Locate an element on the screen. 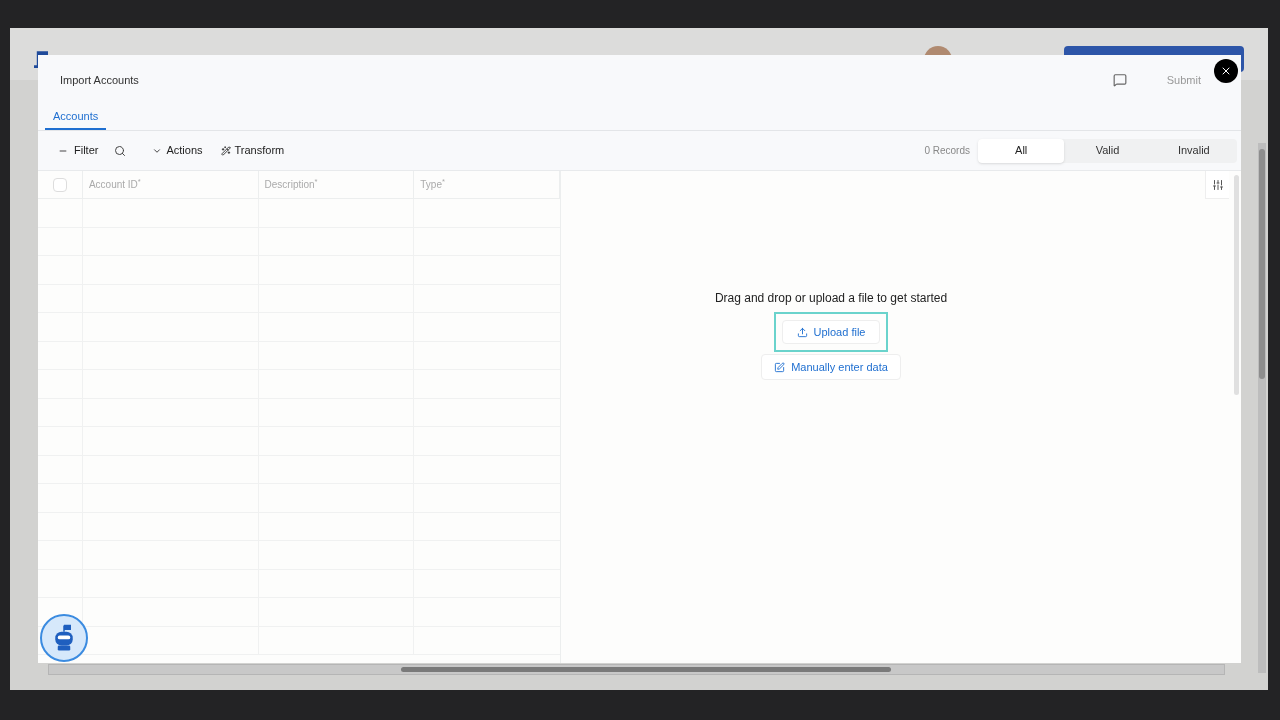 This screenshot has width=1280, height=720. edit-icon is located at coordinates (780, 367).